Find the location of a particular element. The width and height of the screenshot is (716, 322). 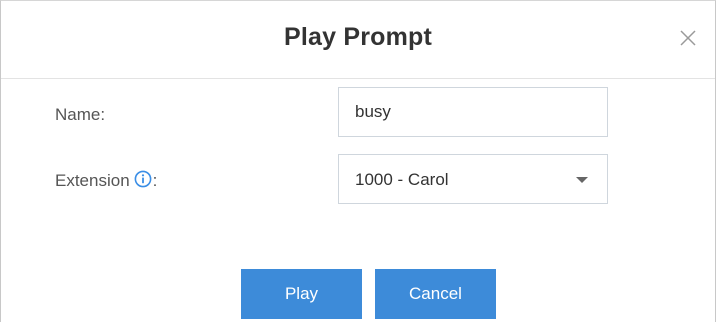

name-input is located at coordinates (473, 112).